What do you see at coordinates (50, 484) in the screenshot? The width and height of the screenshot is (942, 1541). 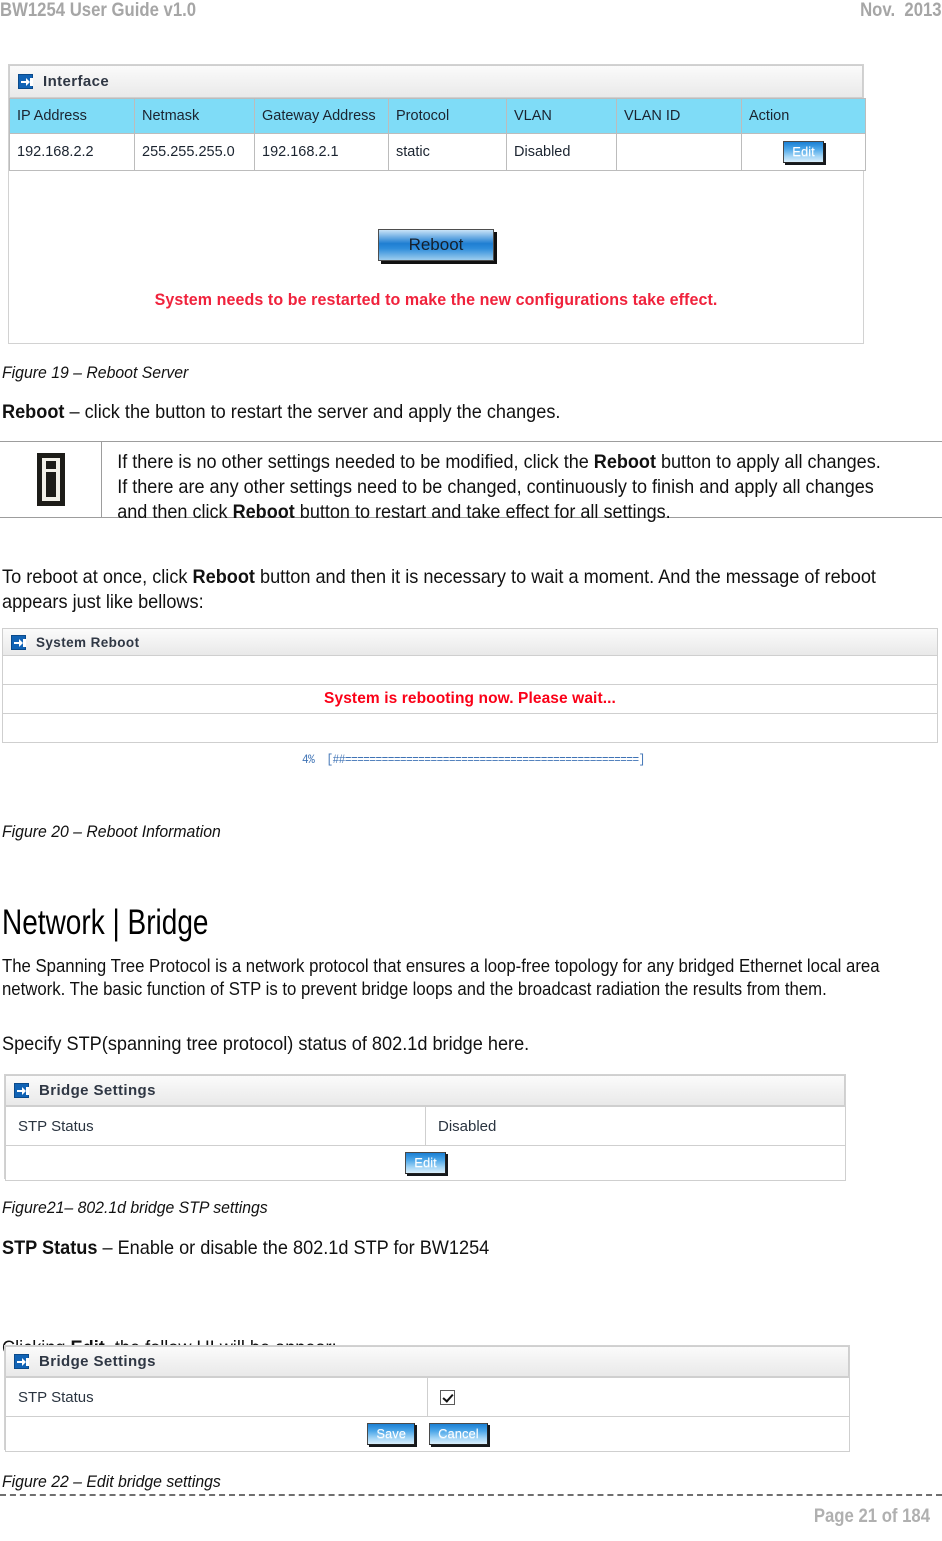 I see `info-icon-stem` at bounding box center [50, 484].